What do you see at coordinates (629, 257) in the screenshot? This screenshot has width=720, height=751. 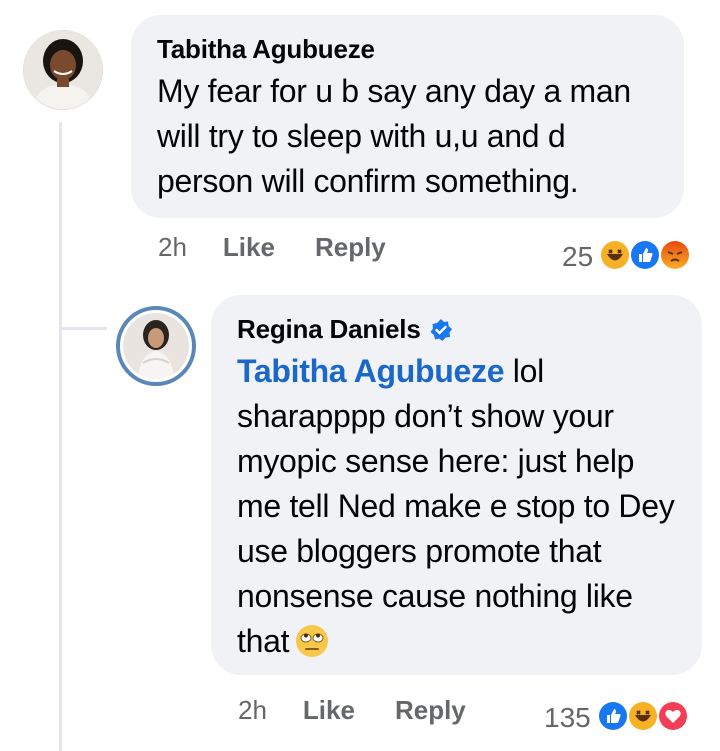 I see `reaction-summary: 25` at bounding box center [629, 257].